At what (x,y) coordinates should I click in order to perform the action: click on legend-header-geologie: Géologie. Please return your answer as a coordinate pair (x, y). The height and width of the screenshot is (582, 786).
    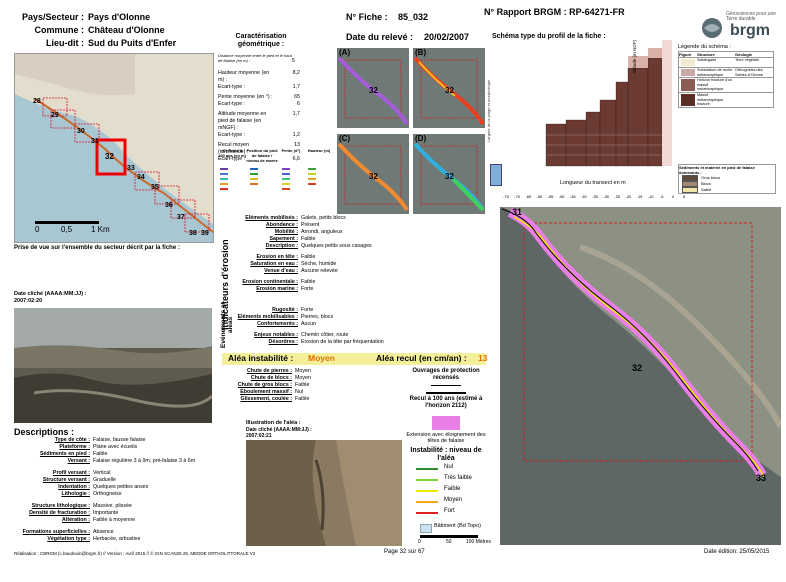
    Looking at the image, I should click on (744, 54).